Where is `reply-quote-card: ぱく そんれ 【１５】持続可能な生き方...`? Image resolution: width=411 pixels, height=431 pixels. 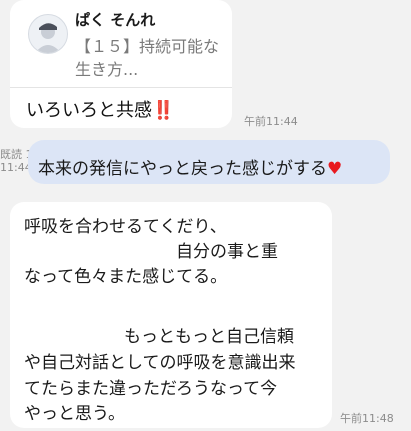
reply-quote-card: ぱく そんれ 【１５】持続可能な生き方... is located at coordinates (121, 44).